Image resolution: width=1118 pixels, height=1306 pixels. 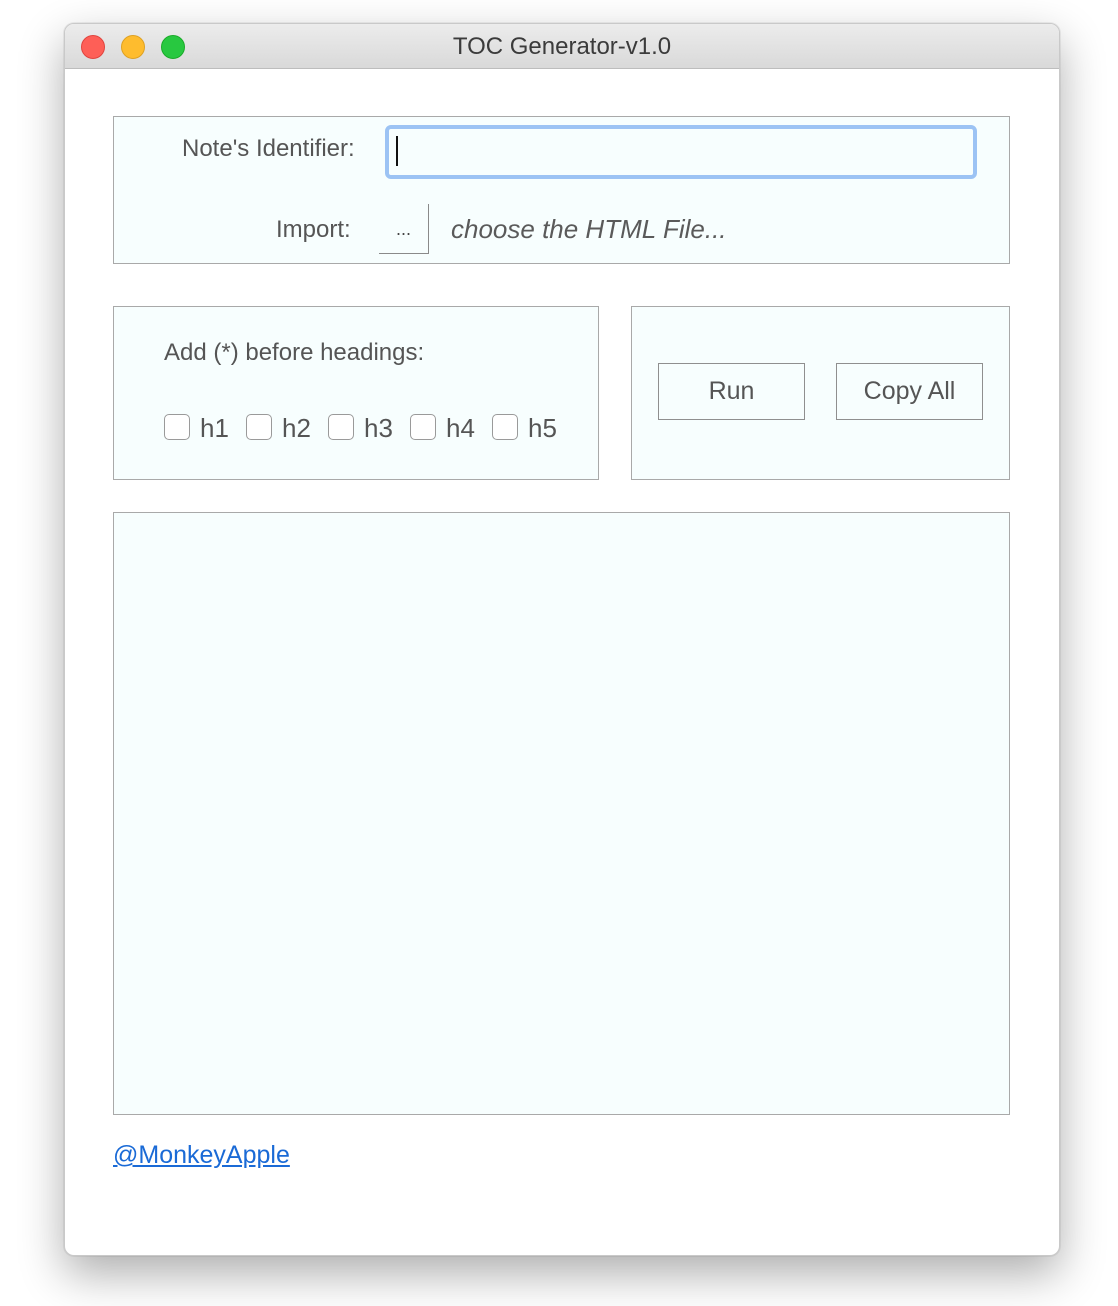 I want to click on h2-checkbox, so click(x=259, y=427).